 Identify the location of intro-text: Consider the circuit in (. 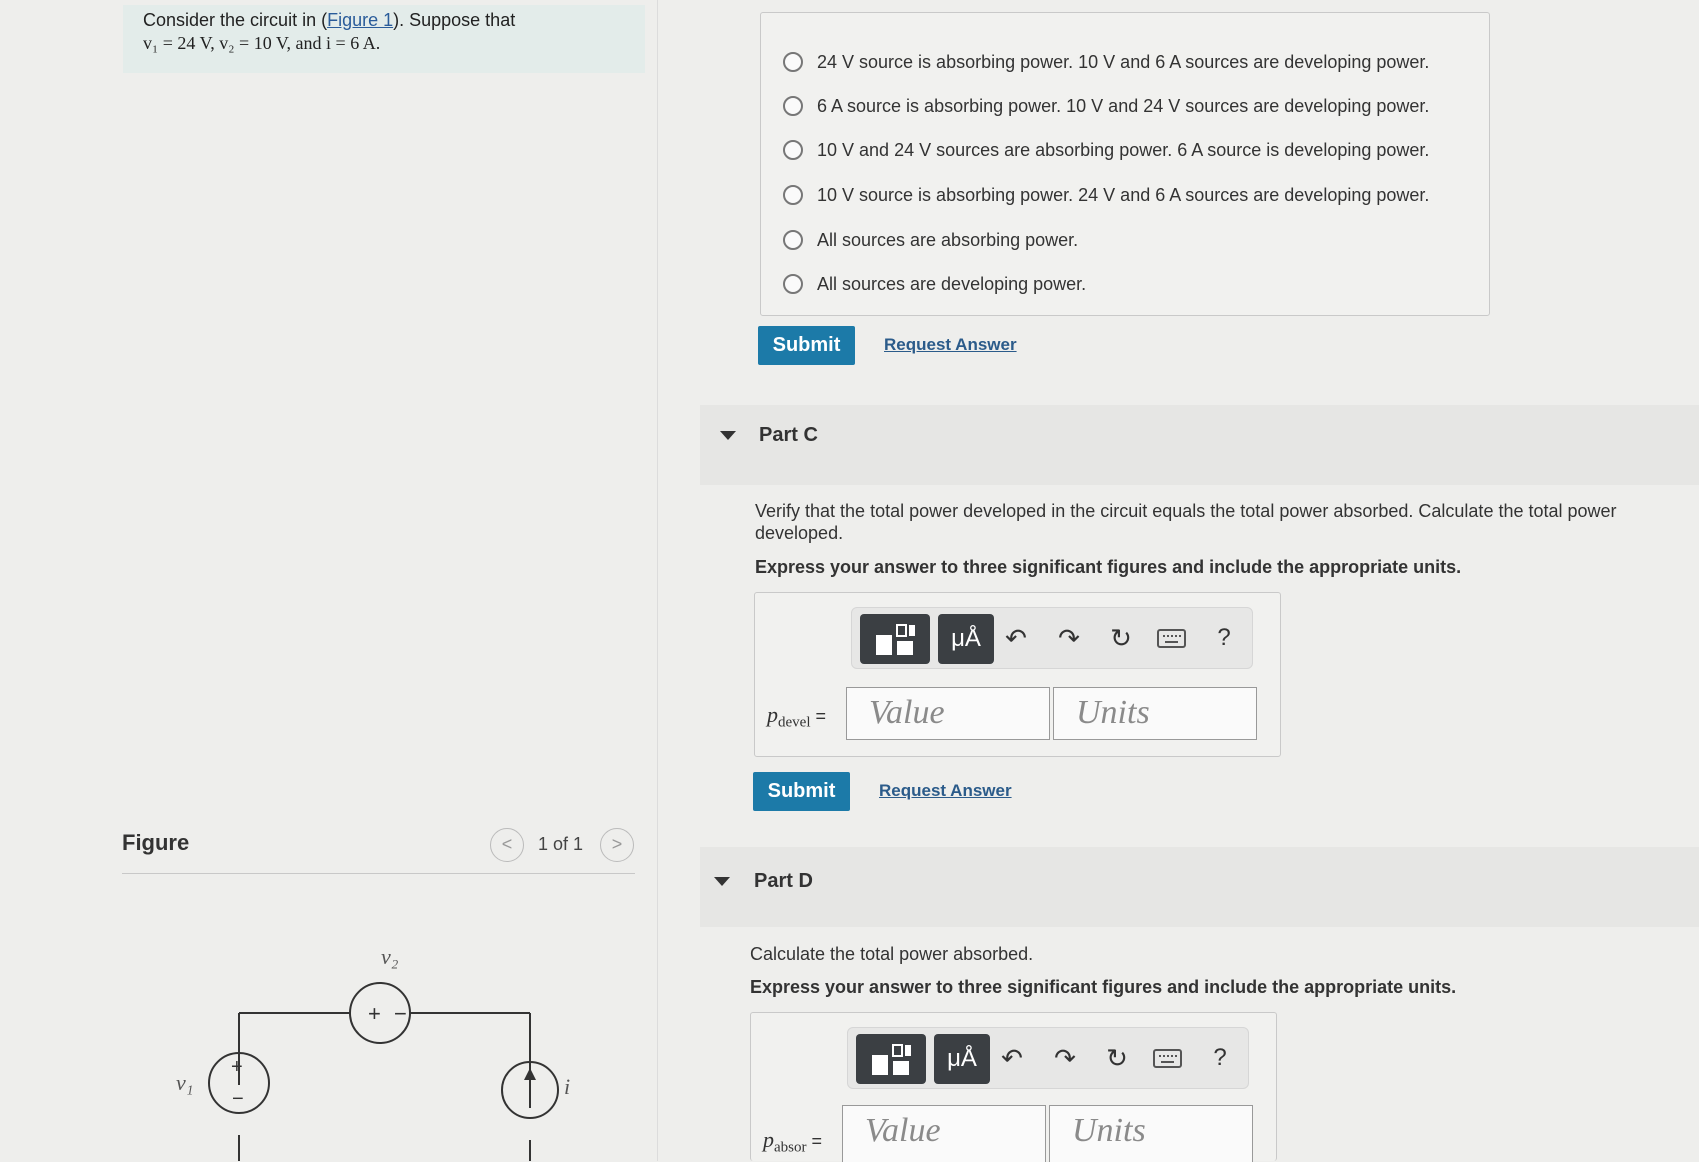
(235, 20).